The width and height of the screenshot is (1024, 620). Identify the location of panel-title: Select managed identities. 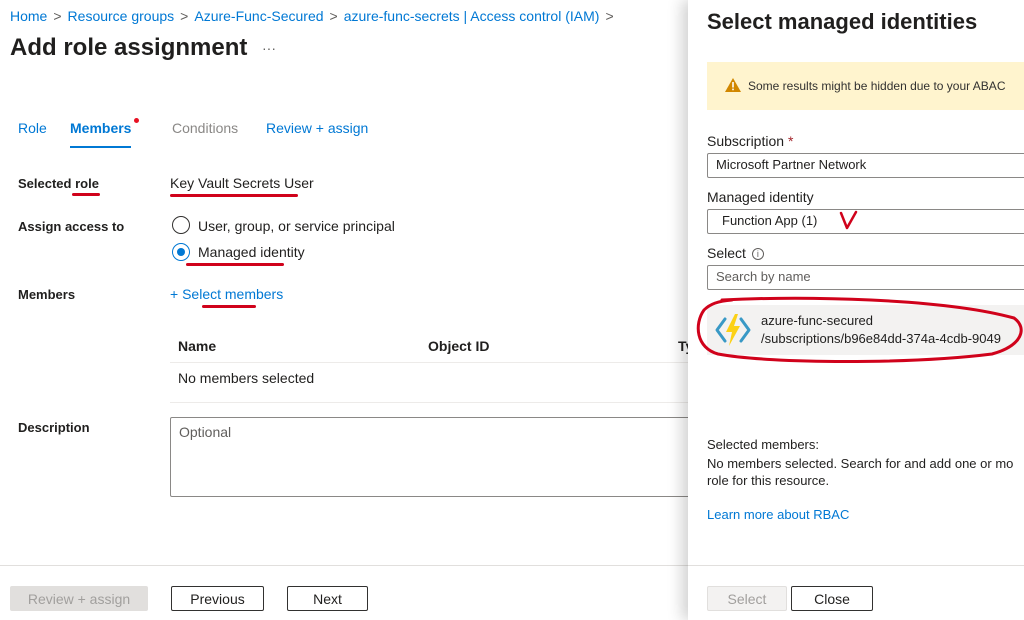
(842, 21).